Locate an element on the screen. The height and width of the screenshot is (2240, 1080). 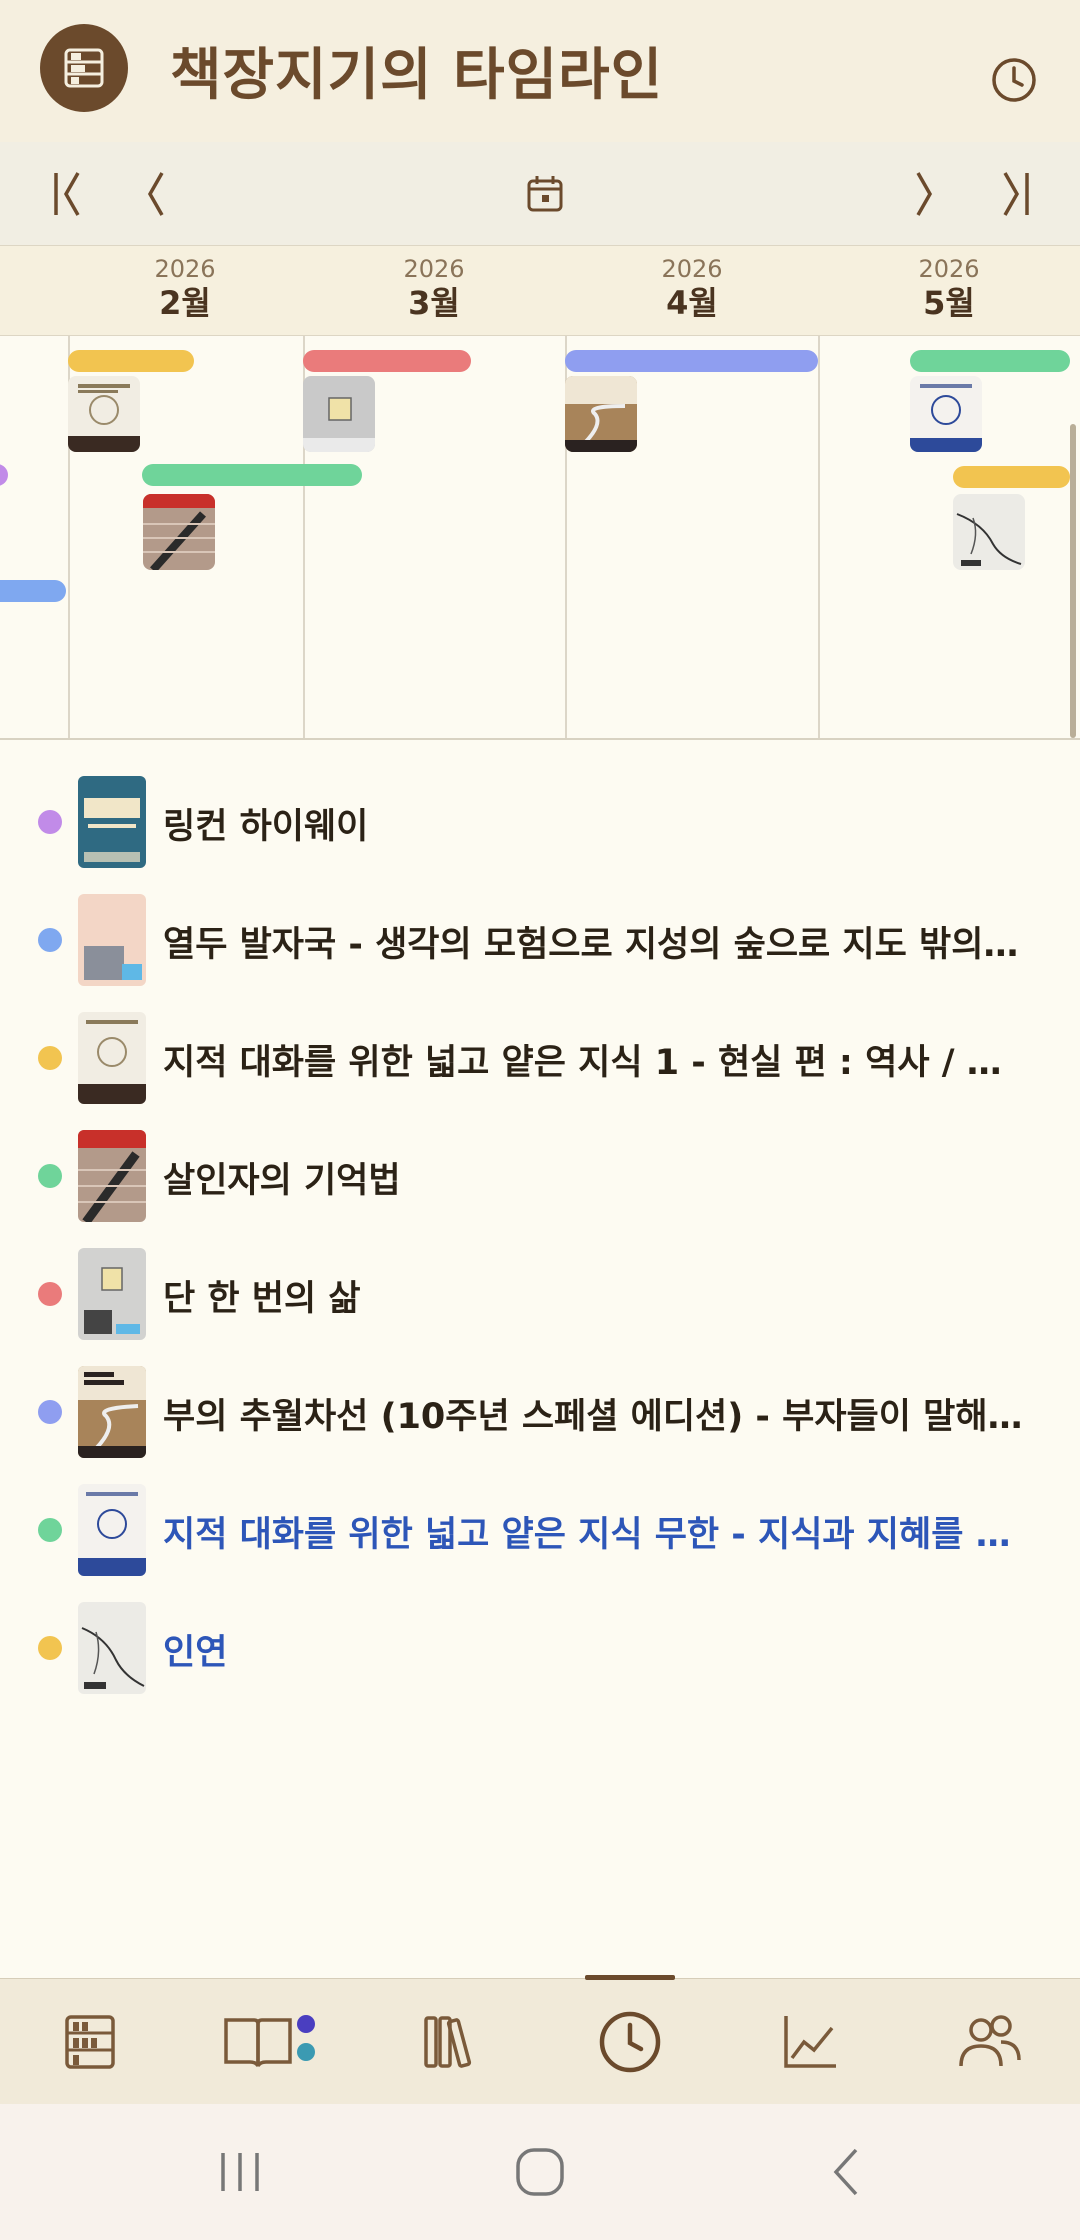
people-icon is located at coordinates (990, 2041).